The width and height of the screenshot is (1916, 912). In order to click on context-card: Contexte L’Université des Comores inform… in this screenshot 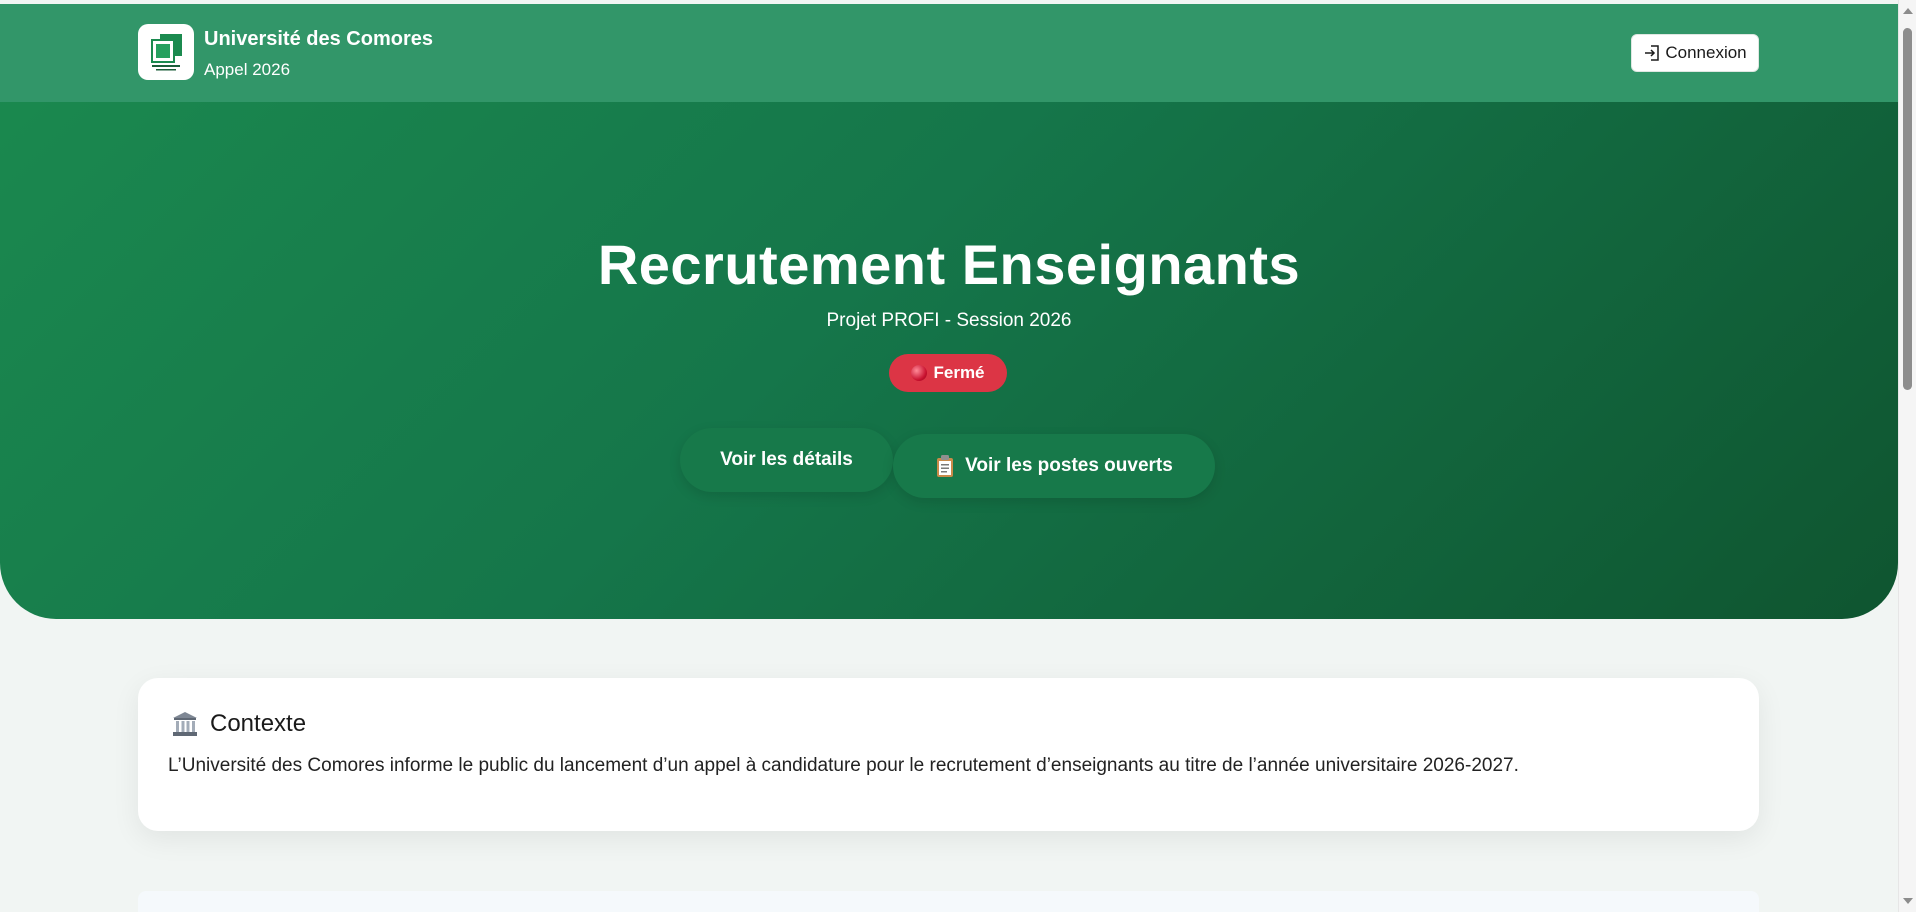, I will do `click(948, 754)`.